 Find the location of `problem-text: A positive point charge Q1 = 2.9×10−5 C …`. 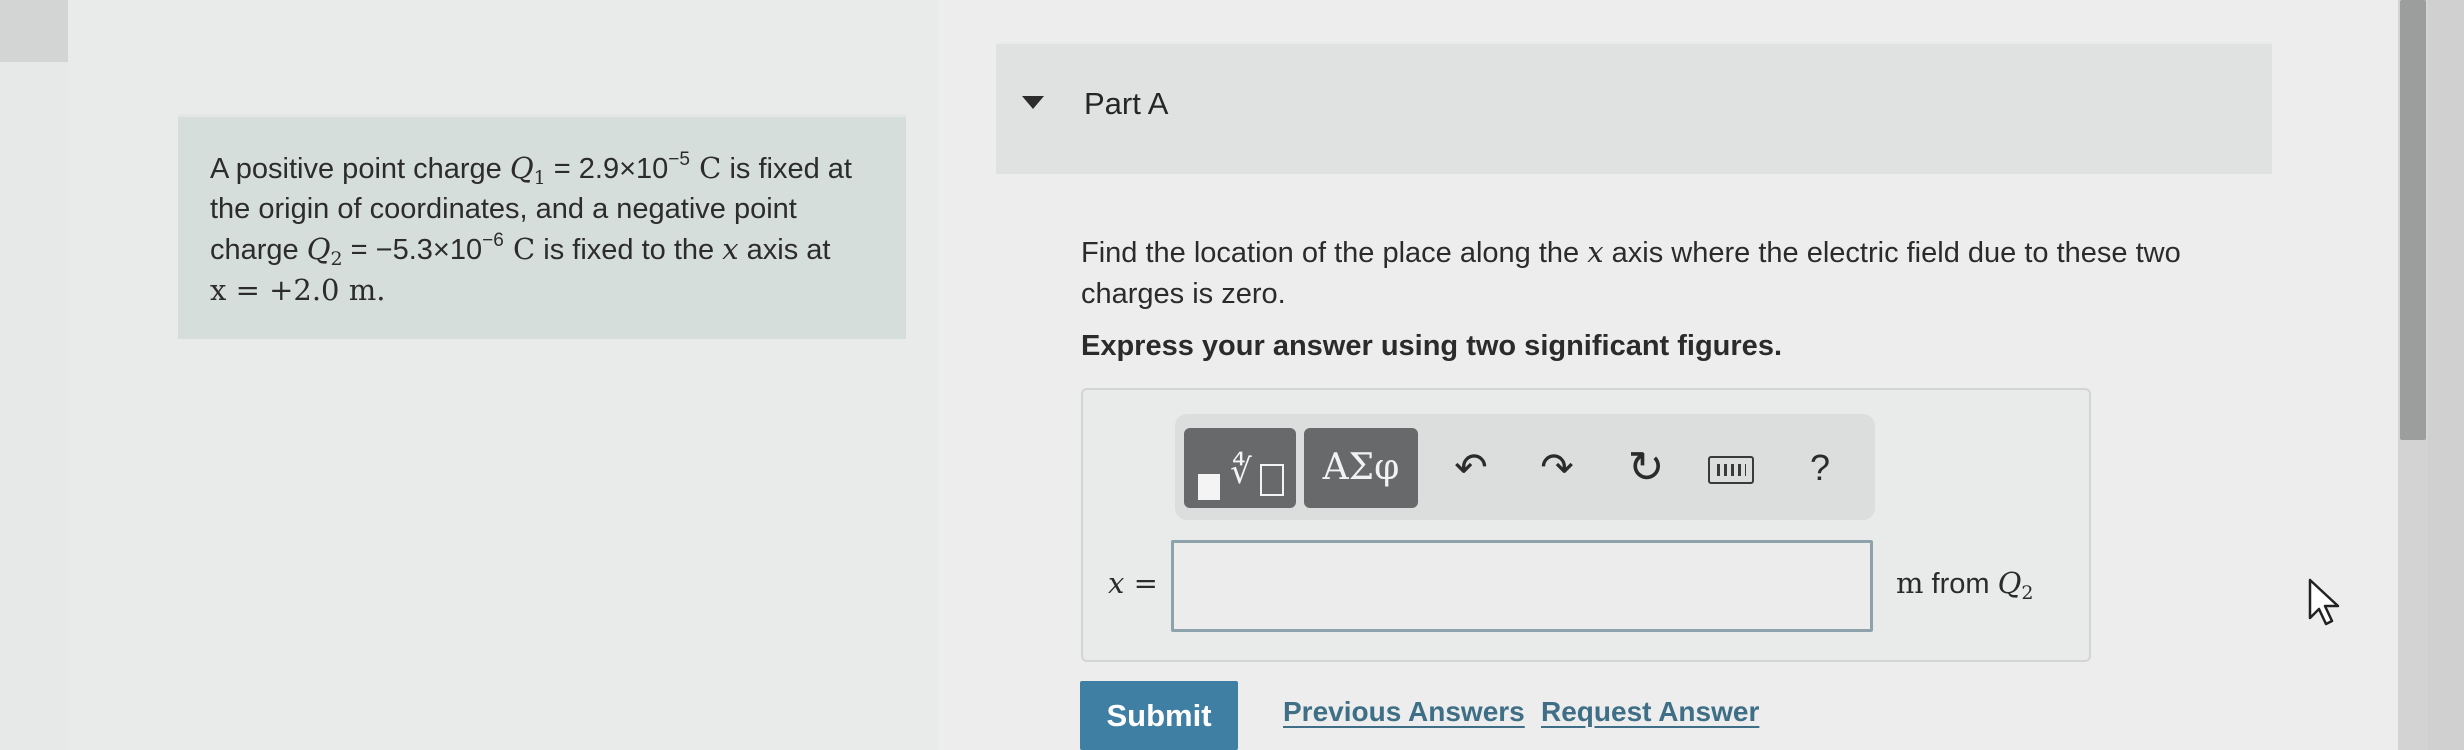

problem-text: A positive point charge Q1 = 2.9×10−5 C … is located at coordinates (550, 229).